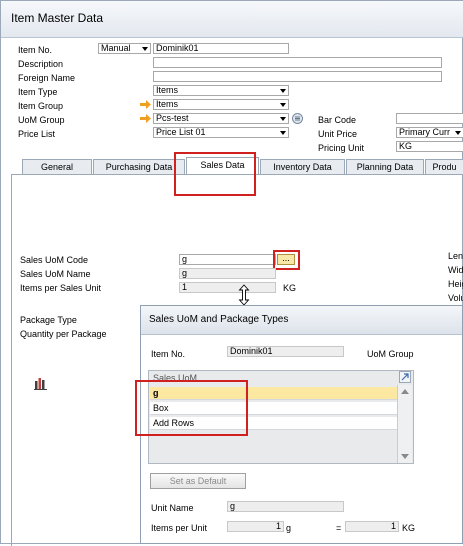 The width and height of the screenshot is (463, 546). What do you see at coordinates (215, 174) in the screenshot?
I see `sales-tab-highlight` at bounding box center [215, 174].